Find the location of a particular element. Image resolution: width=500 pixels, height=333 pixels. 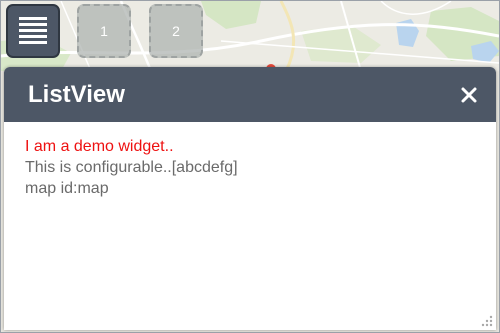

close-button is located at coordinates (469, 95).